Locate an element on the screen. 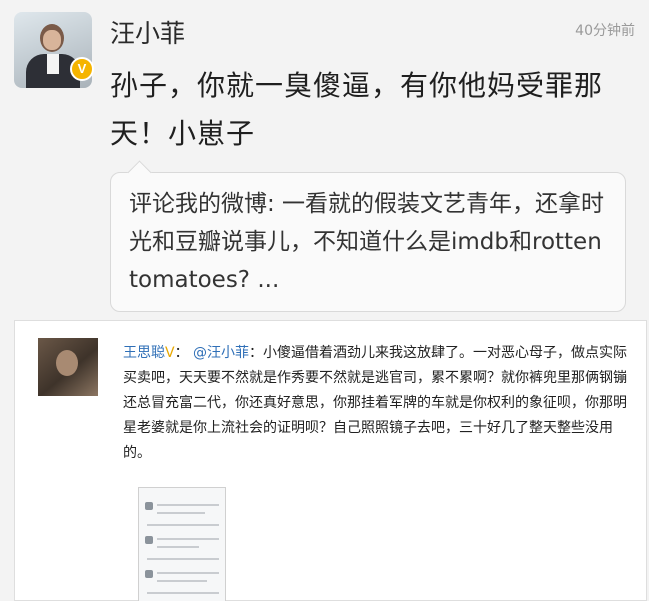 The image size is (649, 601). post-timestamp: 40分钟前 is located at coordinates (605, 31).